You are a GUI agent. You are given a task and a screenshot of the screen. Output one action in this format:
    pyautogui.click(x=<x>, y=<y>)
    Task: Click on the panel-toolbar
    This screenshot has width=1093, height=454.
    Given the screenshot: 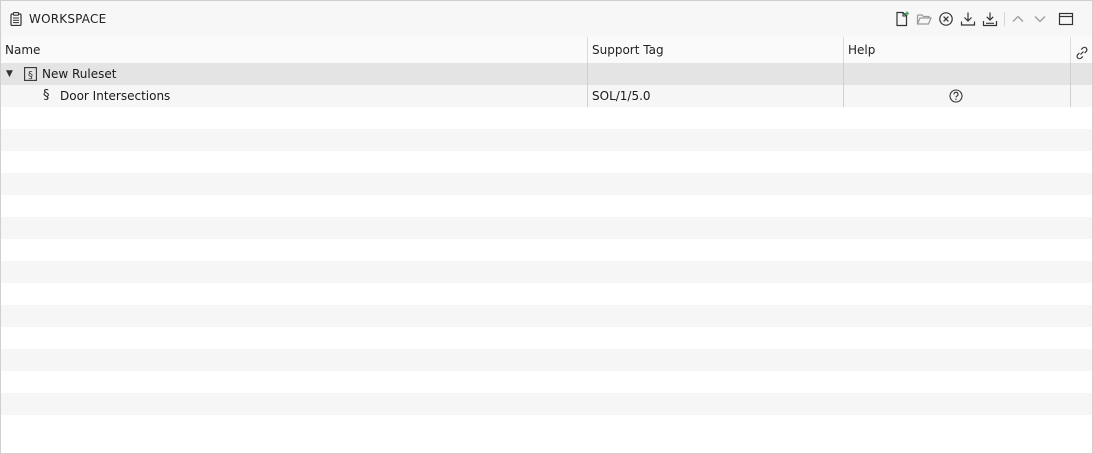 What is the action you would take?
    pyautogui.click(x=992, y=19)
    